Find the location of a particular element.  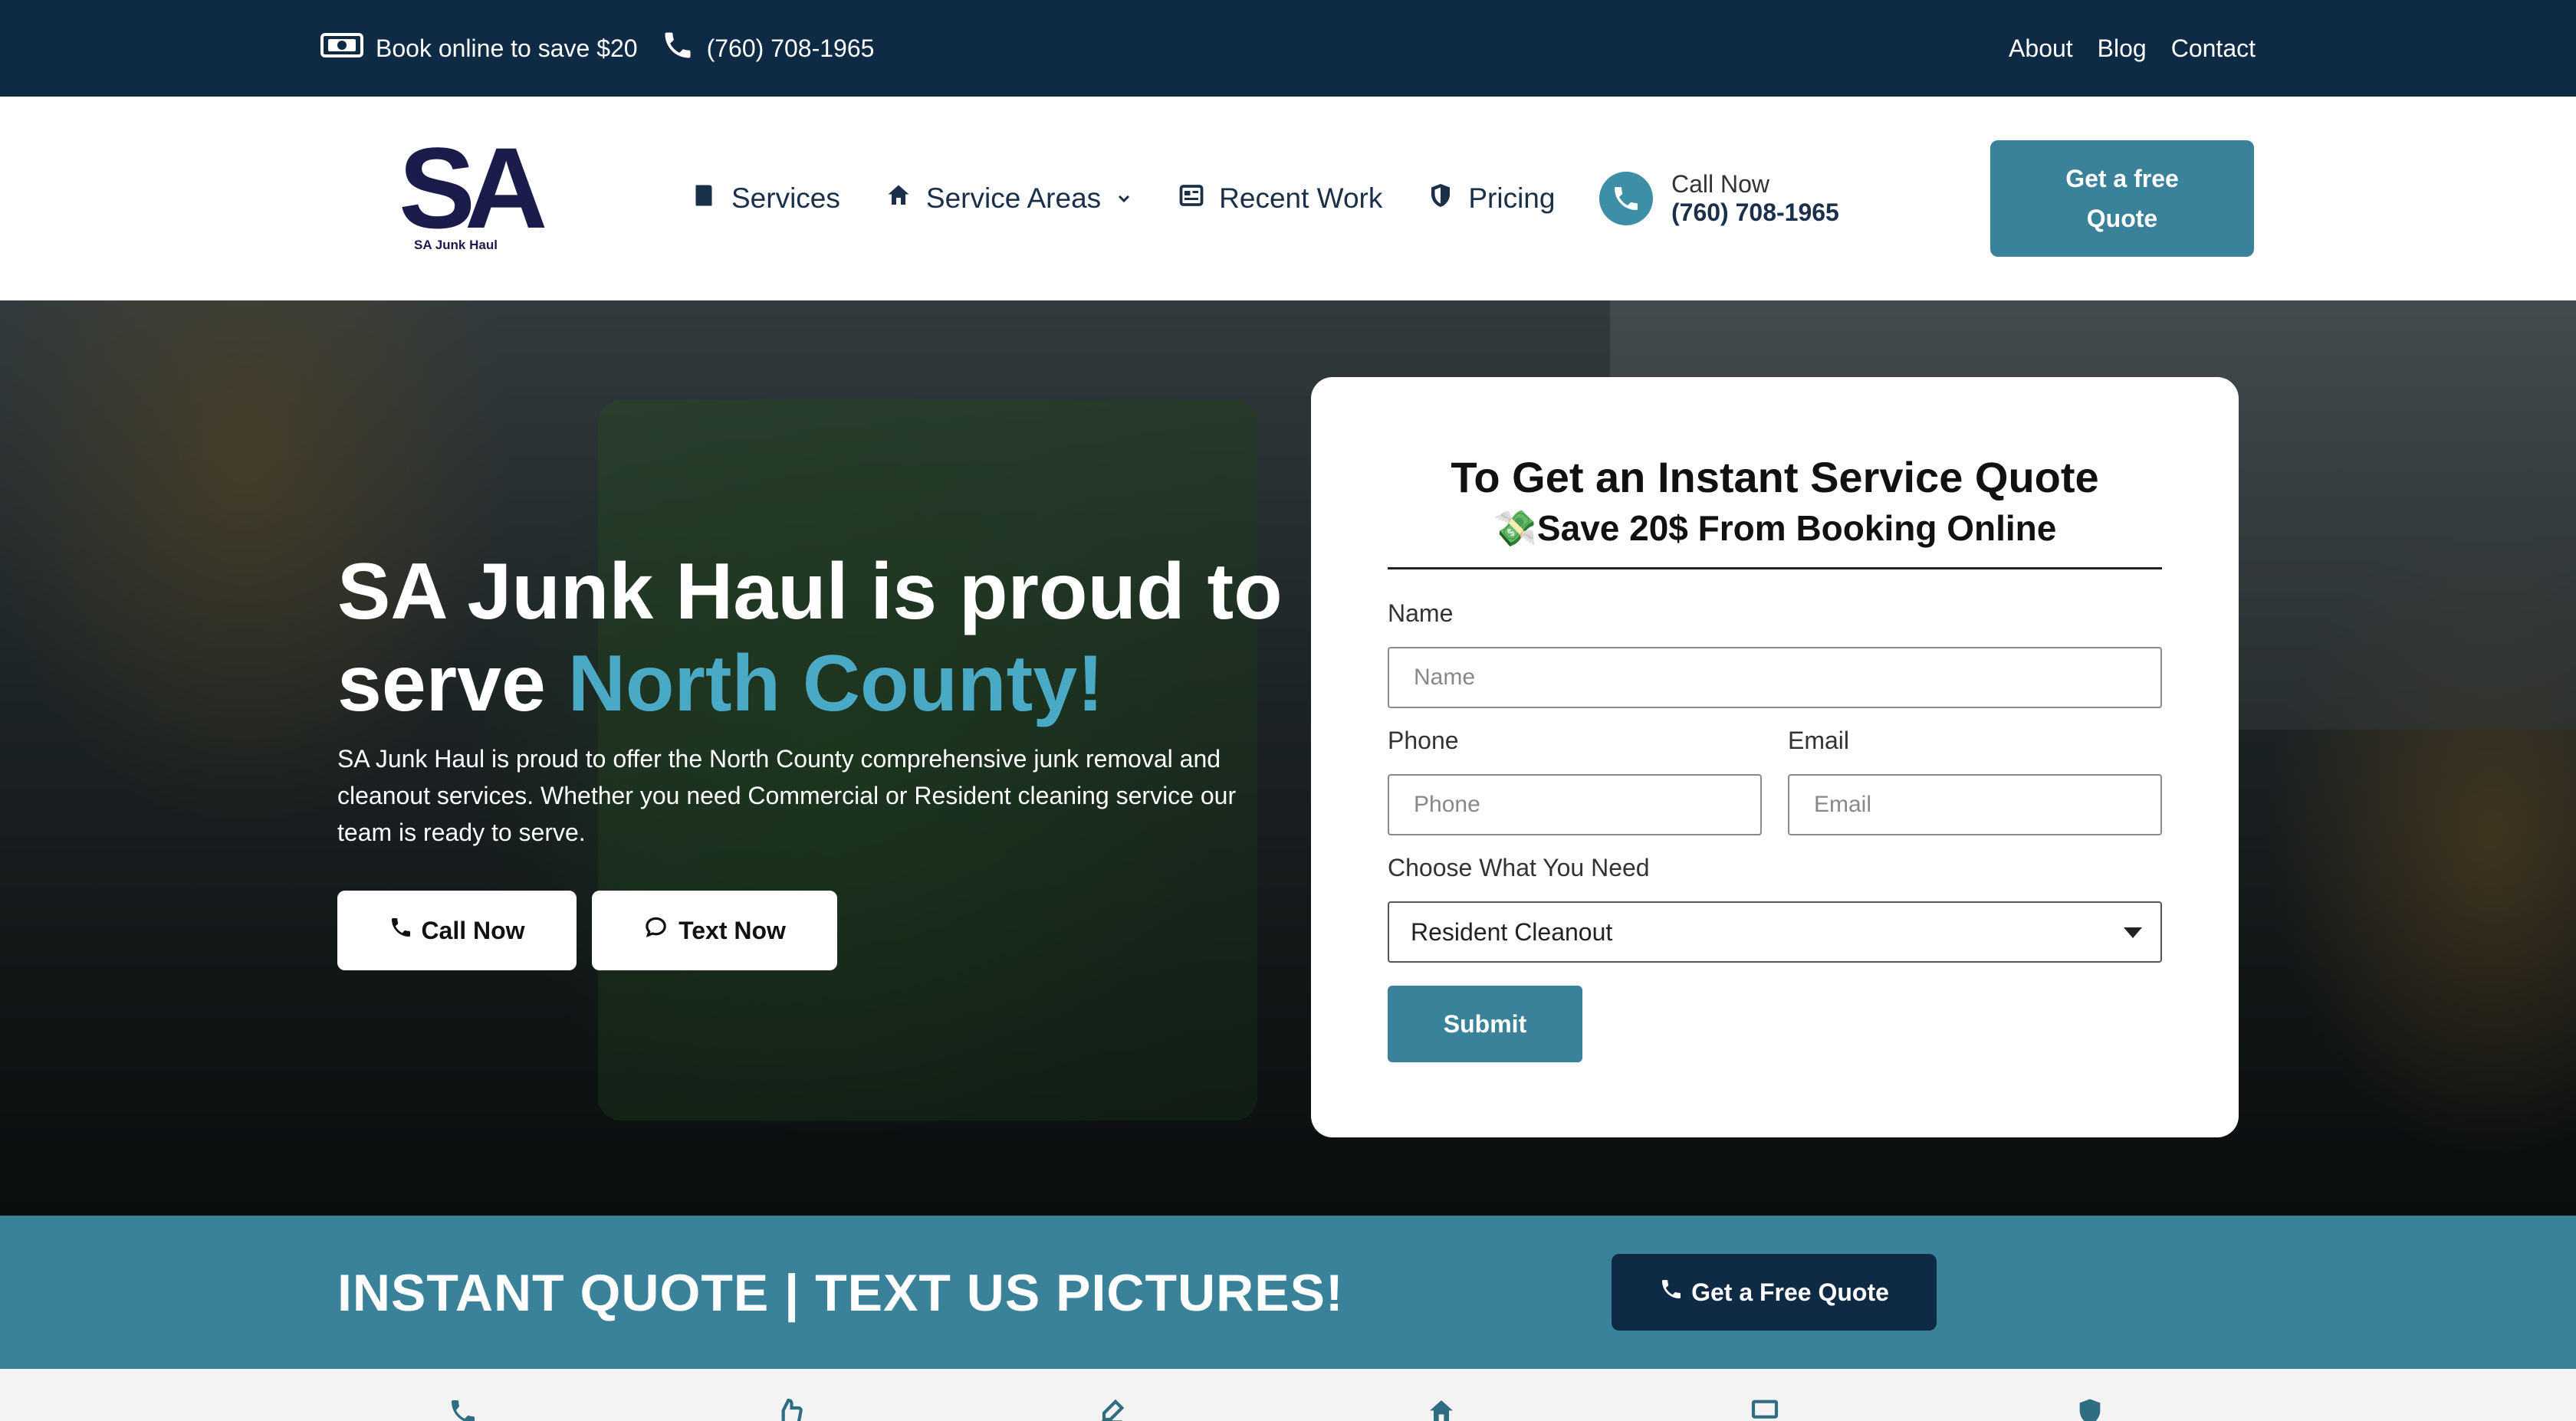

submit-button: Submit is located at coordinates (1485, 1024).